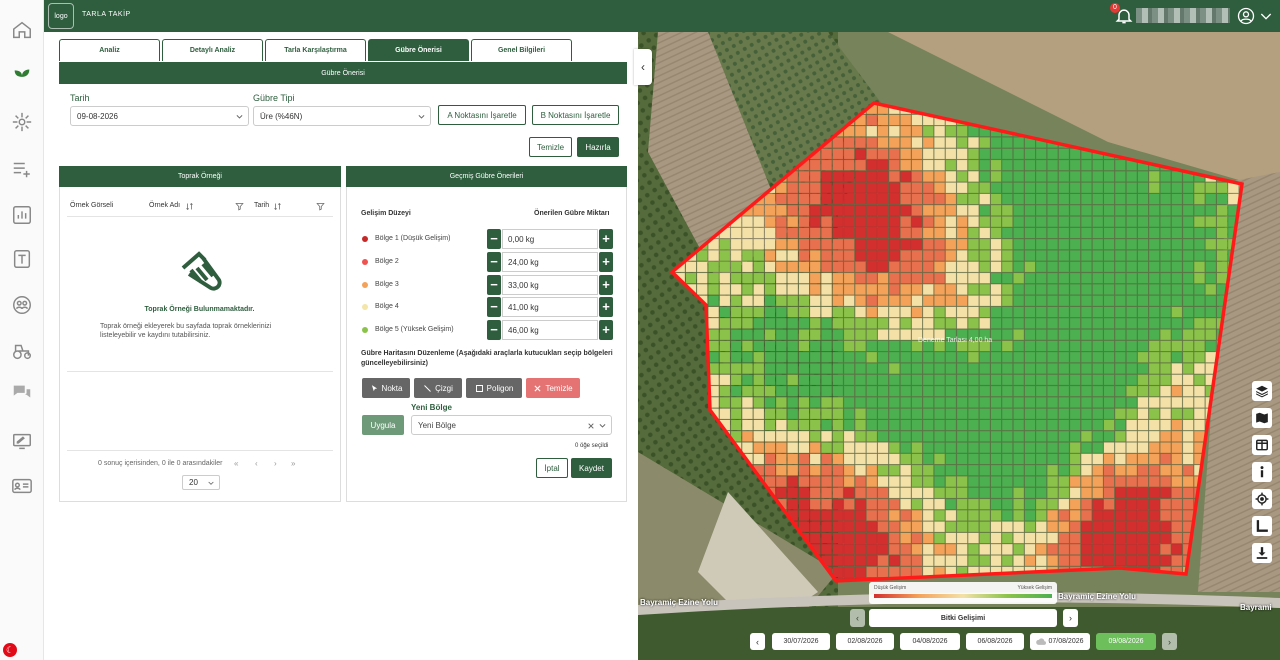 The image size is (1280, 660). Describe the element at coordinates (552, 468) in the screenshot. I see `cancel-button: İptal` at that location.